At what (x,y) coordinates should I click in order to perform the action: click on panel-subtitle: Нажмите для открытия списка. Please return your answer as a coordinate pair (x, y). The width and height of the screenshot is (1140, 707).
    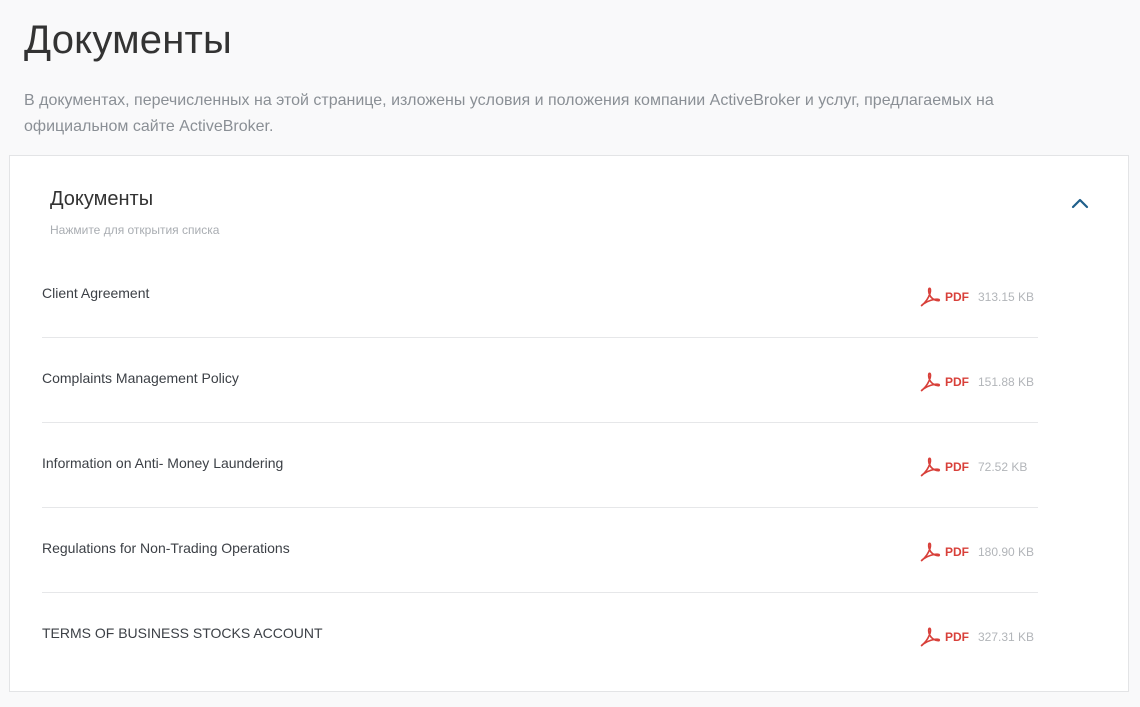
    Looking at the image, I should click on (135, 230).